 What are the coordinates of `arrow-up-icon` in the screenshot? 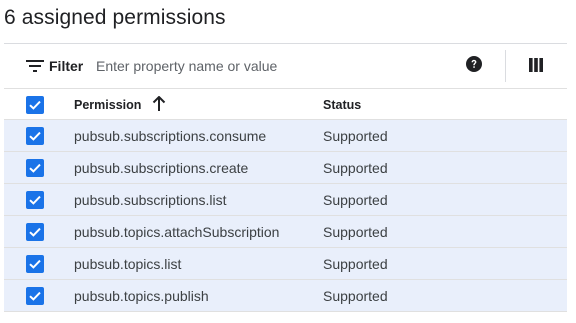 It's located at (159, 103).